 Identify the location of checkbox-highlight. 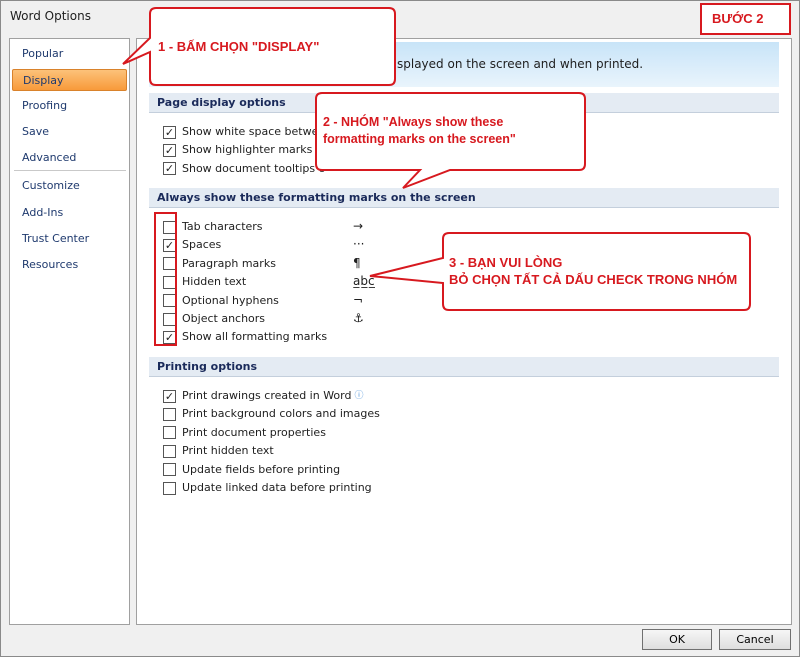
(165, 279).